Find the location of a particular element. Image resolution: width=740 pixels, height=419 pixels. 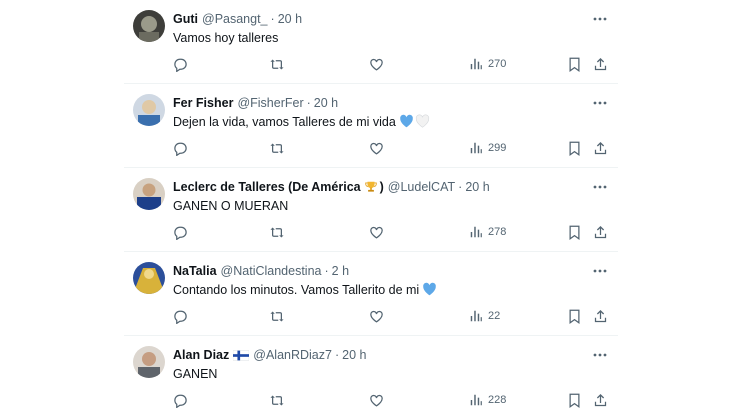

author-name: Alan Diaz is located at coordinates (201, 355).